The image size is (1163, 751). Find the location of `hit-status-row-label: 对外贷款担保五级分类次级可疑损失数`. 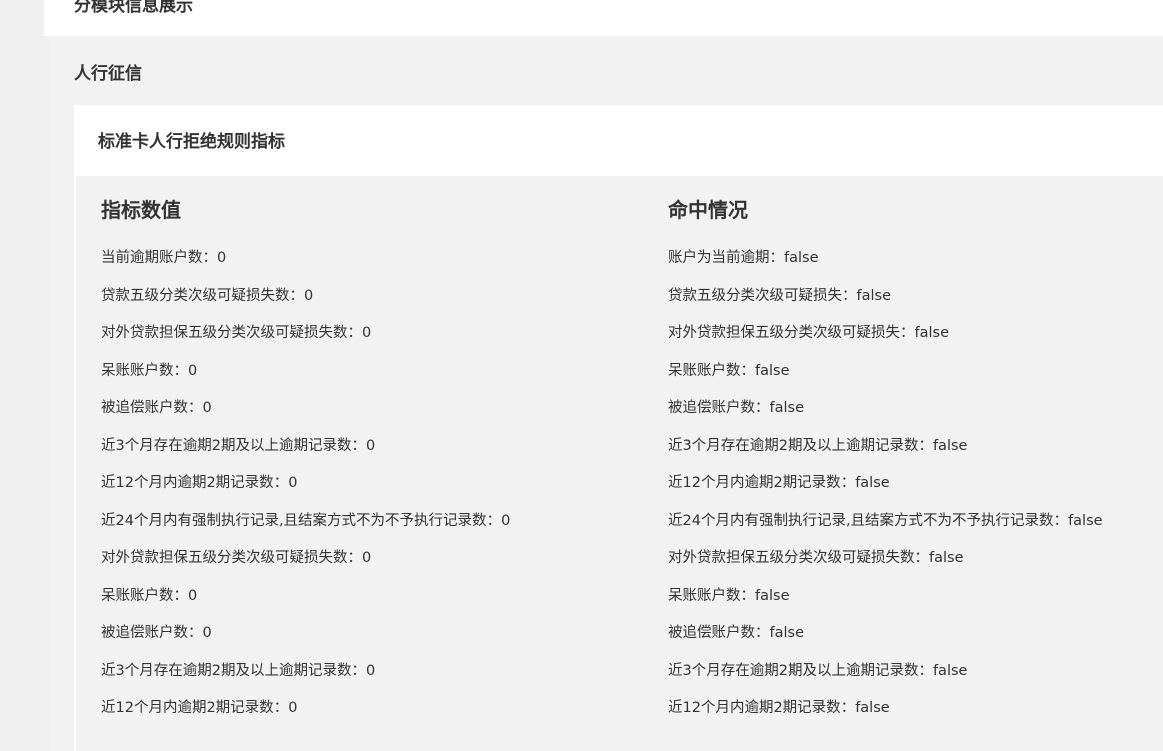

hit-status-row-label: 对外贷款担保五级分类次级可疑损失数 is located at coordinates (791, 558).